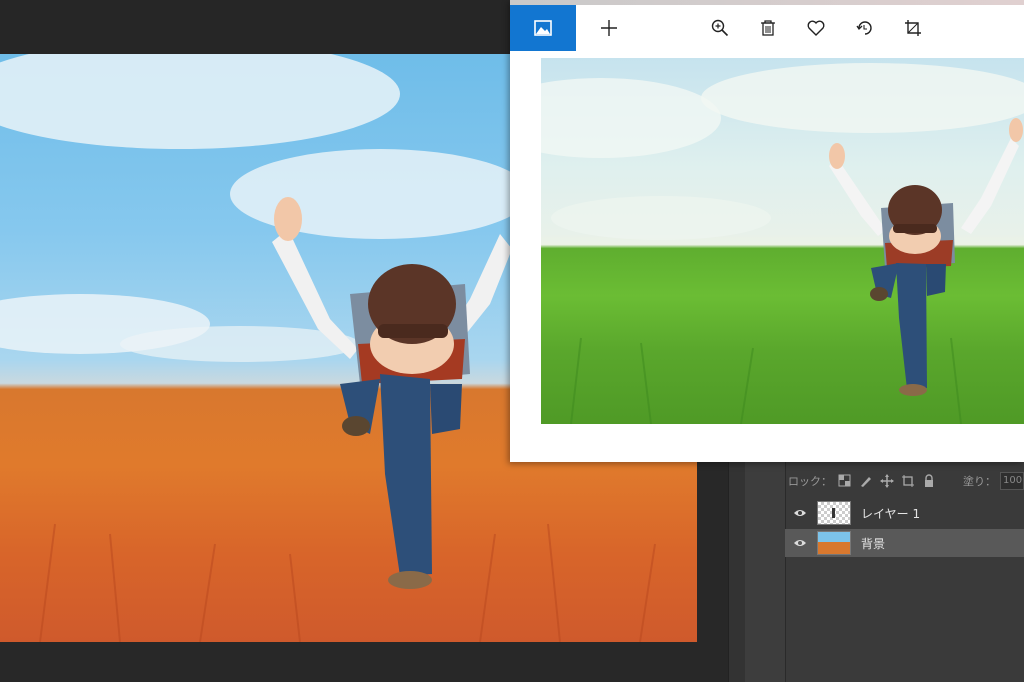  I want to click on layers-panel, so click(884, 572).